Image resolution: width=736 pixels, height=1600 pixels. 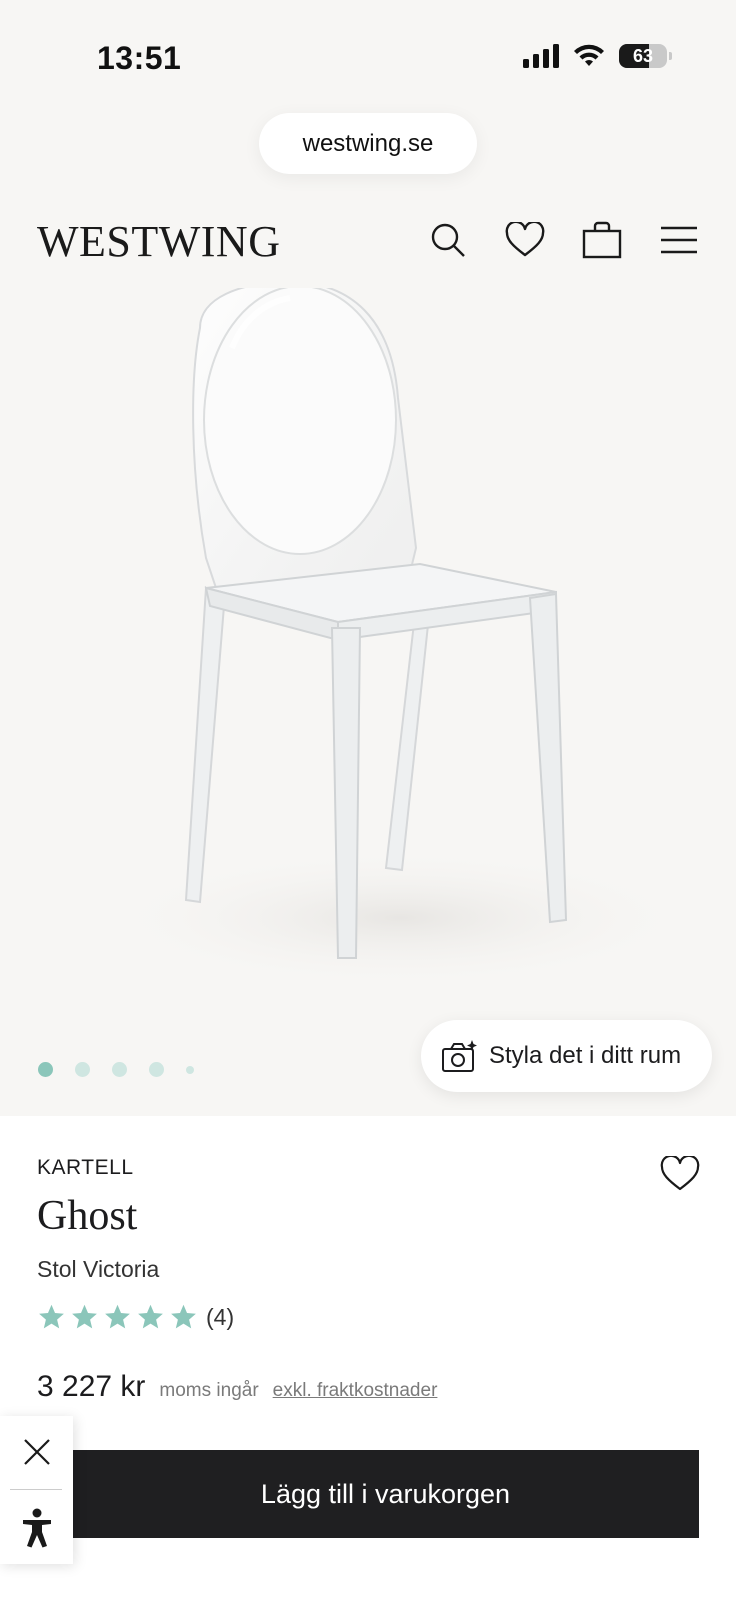 I want to click on product-name: Ghost, so click(x=87, y=1216).